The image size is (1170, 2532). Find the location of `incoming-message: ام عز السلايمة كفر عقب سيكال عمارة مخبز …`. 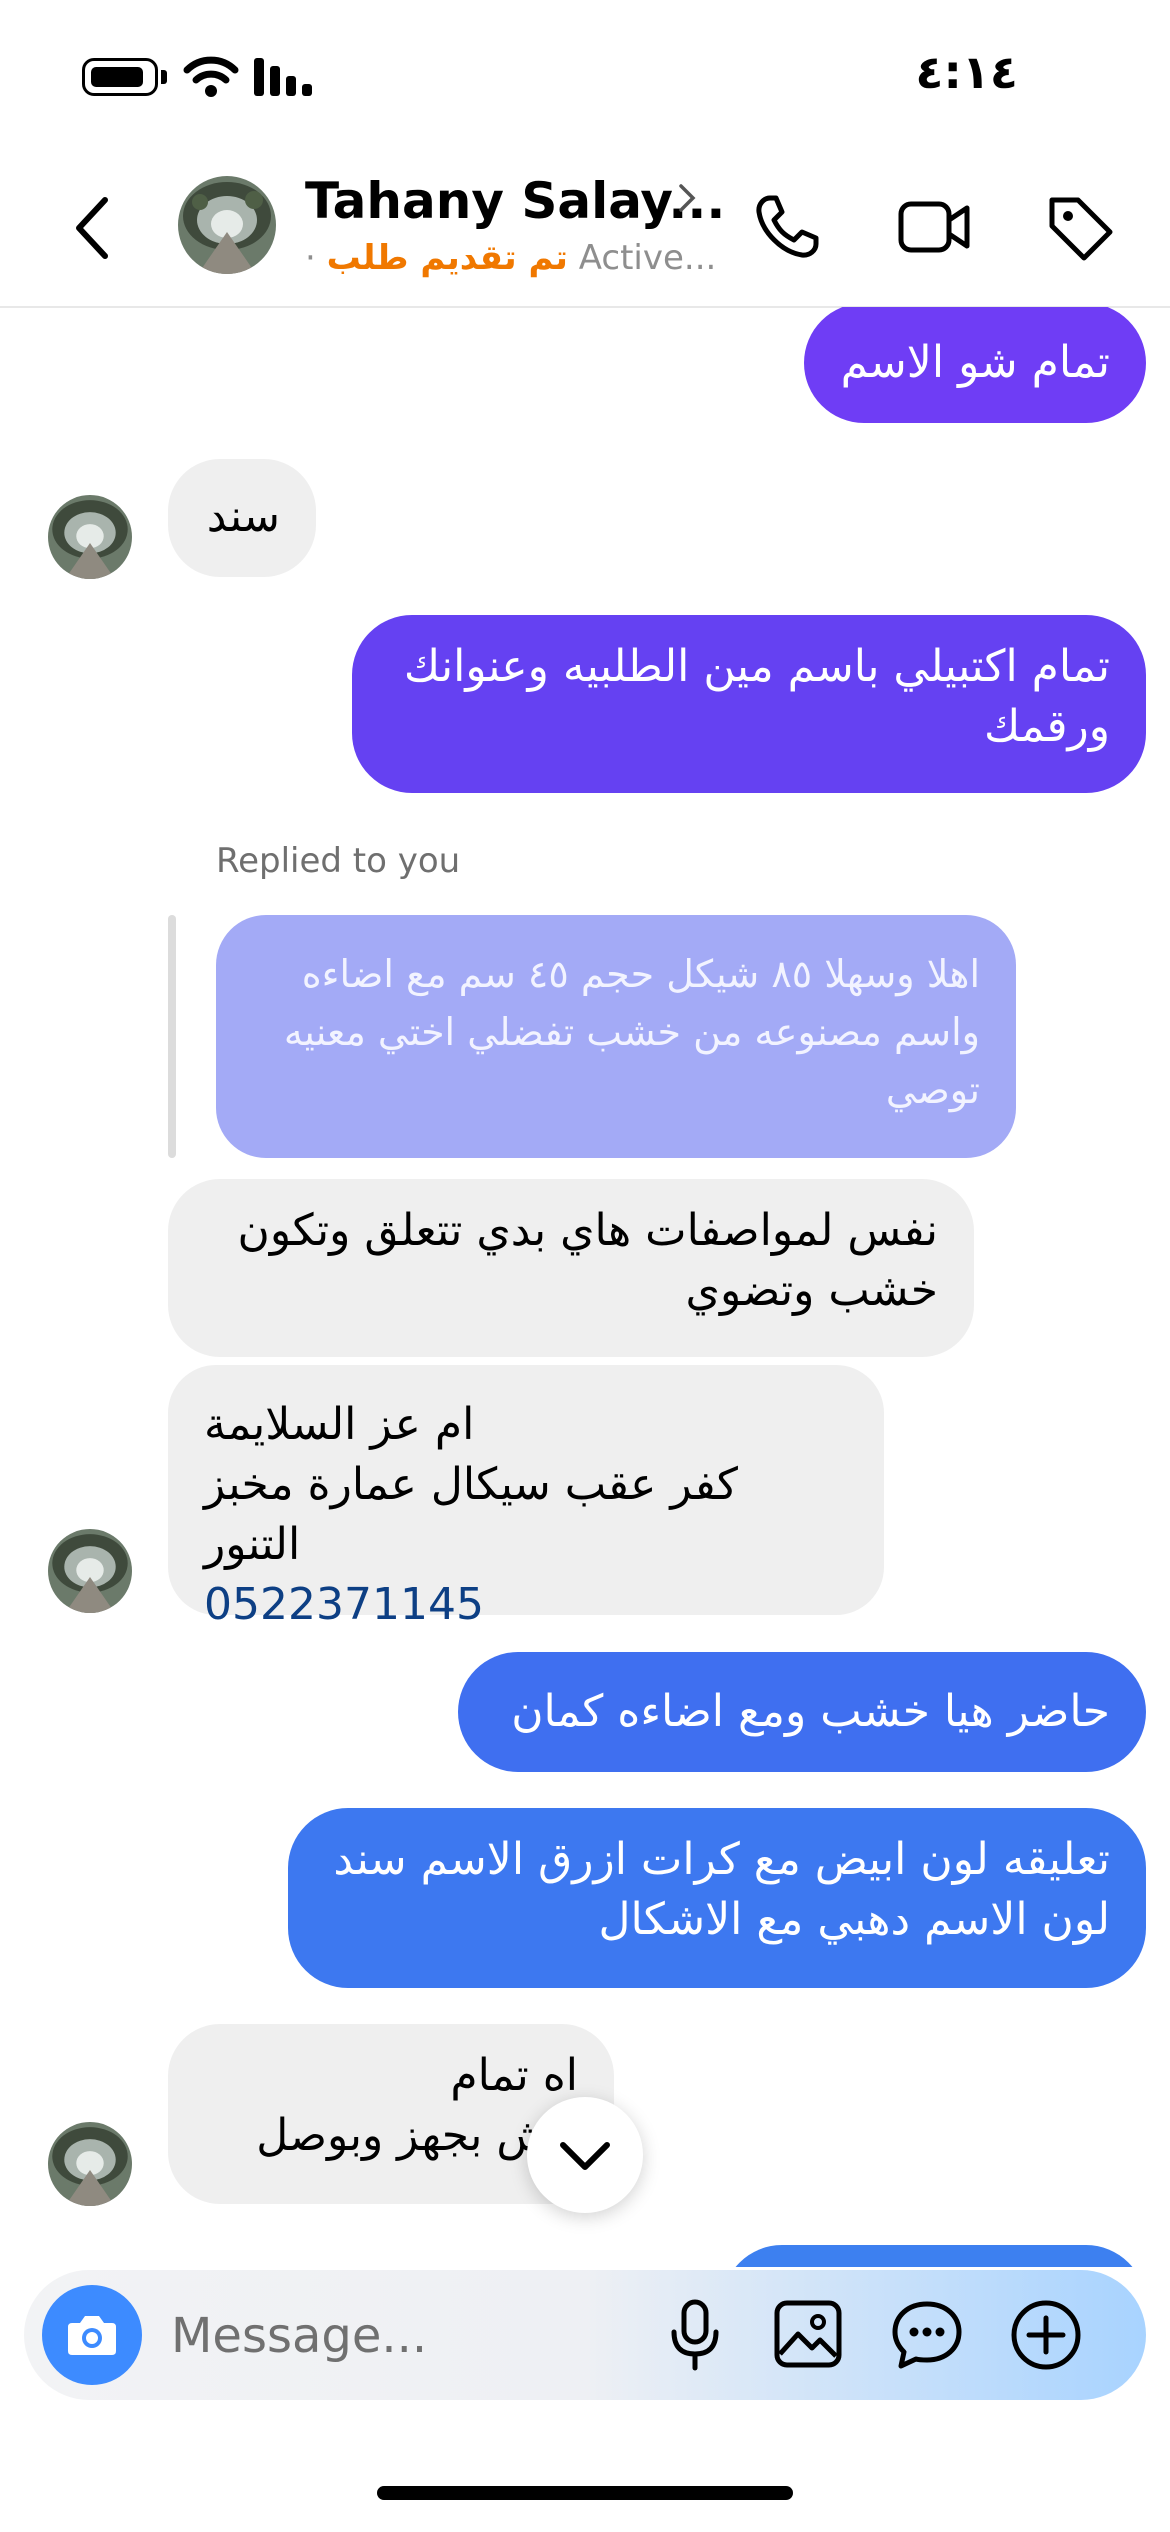

incoming-message: ام عز السلايمة كفر عقب سيكال عمارة مخبز … is located at coordinates (526, 1497).